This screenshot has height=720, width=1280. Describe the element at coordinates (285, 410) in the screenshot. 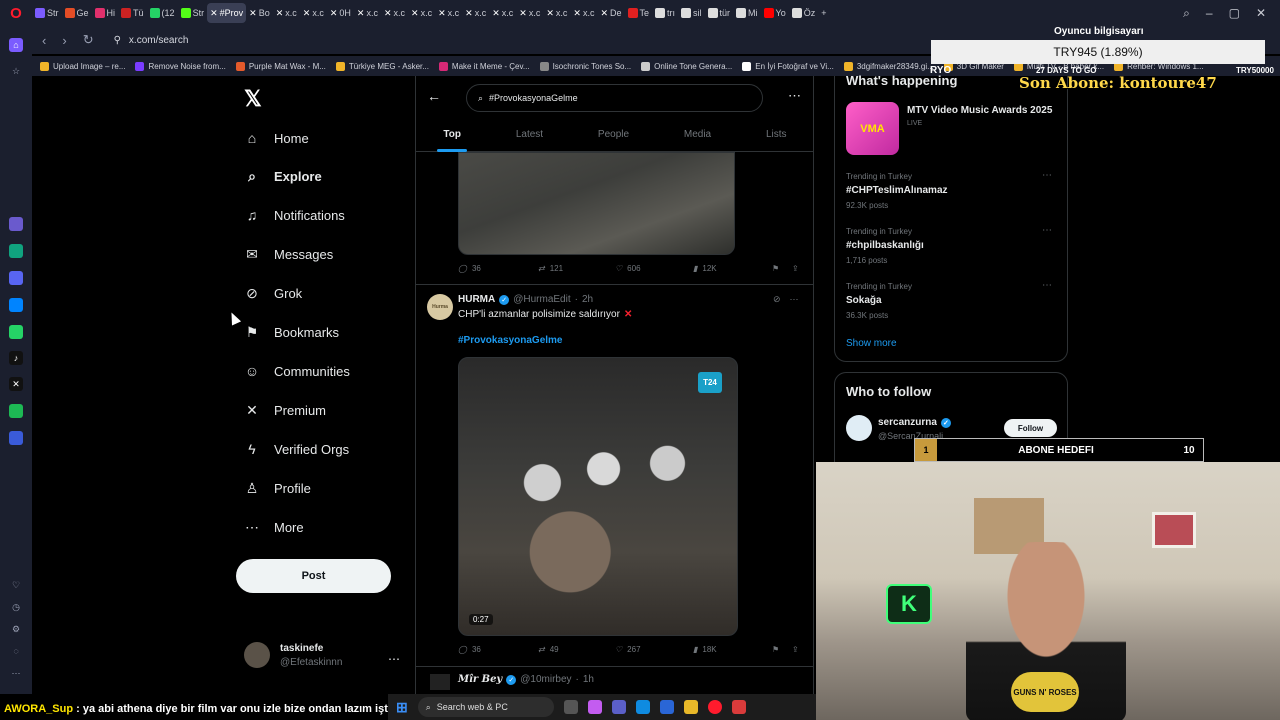

I see `nav-premium: ✕ Premium` at that location.